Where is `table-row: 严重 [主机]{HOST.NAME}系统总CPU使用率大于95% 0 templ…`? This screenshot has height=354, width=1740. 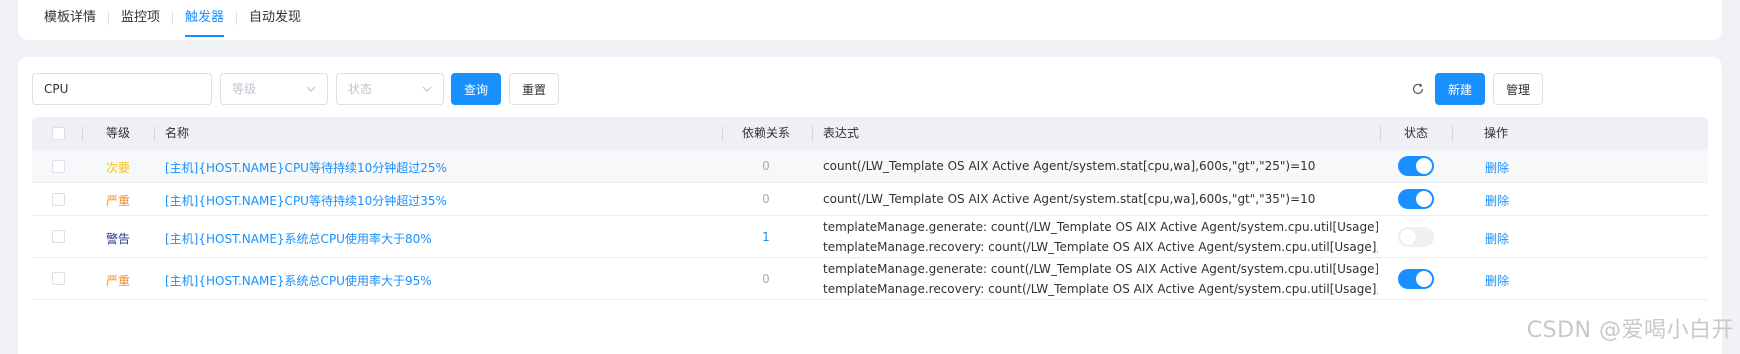
table-row: 严重 [主机]{HOST.NAME}系统总CPU使用率大于95% 0 templ… is located at coordinates (870, 279).